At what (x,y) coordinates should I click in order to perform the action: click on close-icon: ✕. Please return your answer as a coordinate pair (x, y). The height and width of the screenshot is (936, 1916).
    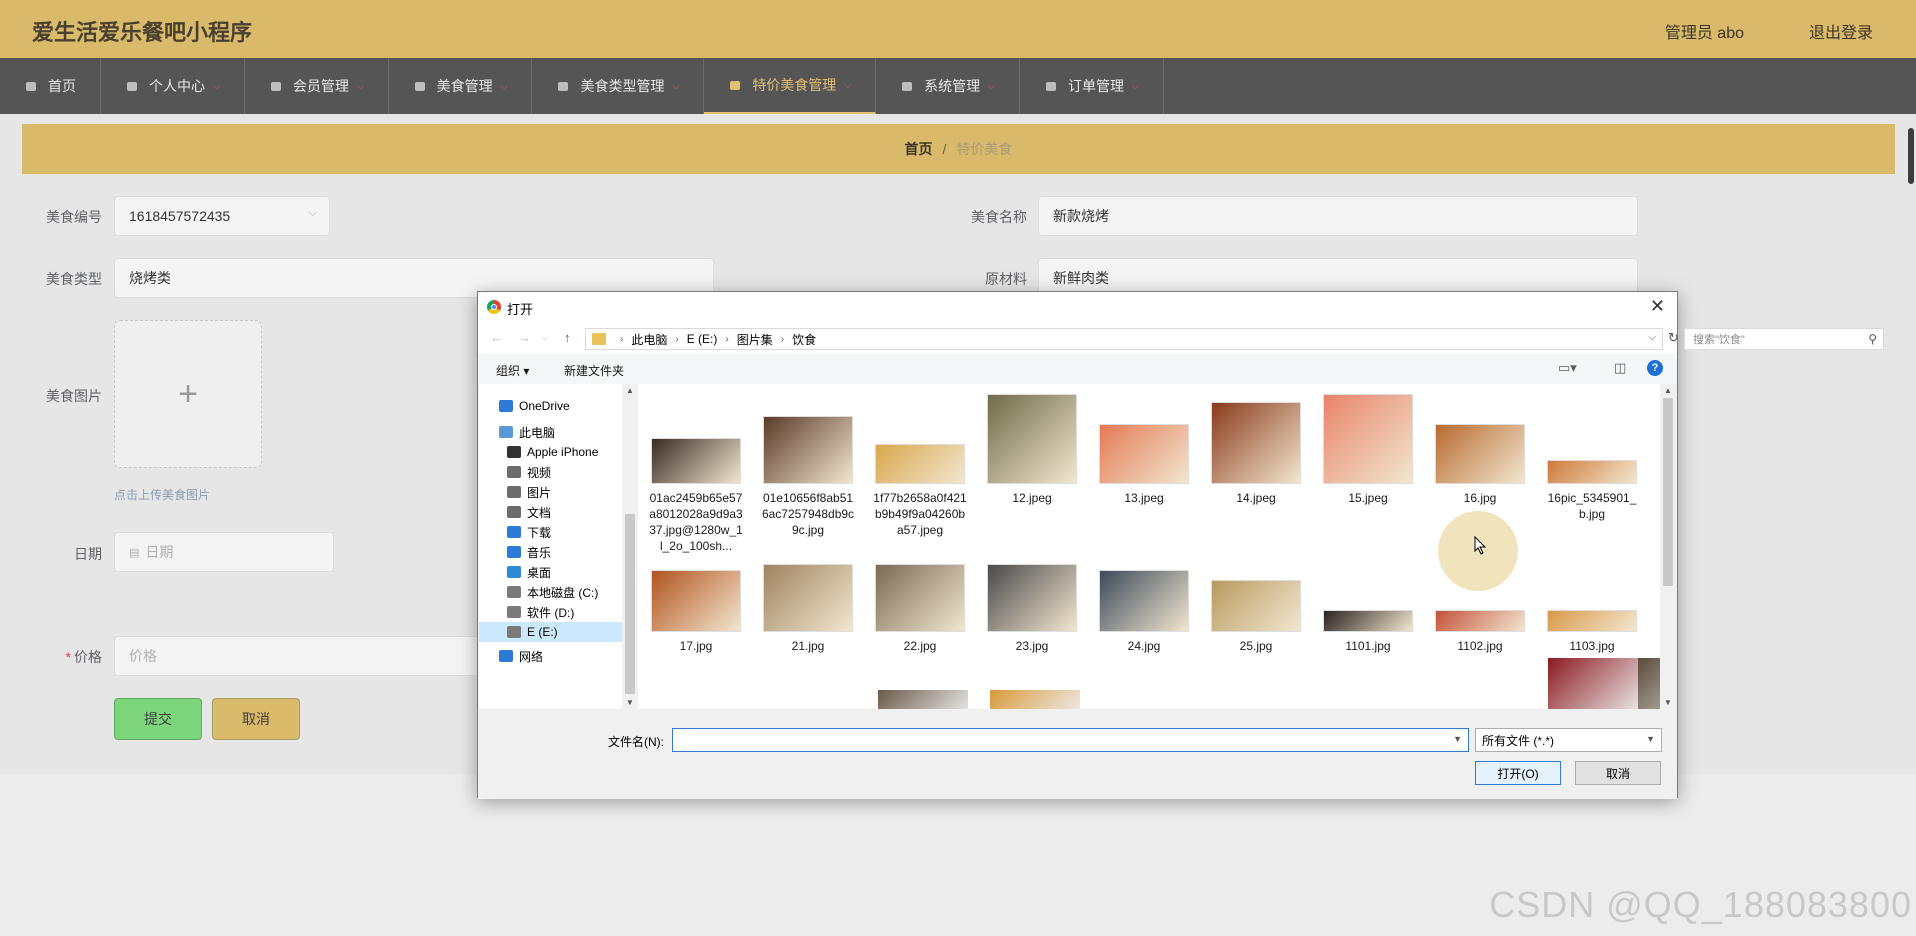
    Looking at the image, I should click on (1657, 306).